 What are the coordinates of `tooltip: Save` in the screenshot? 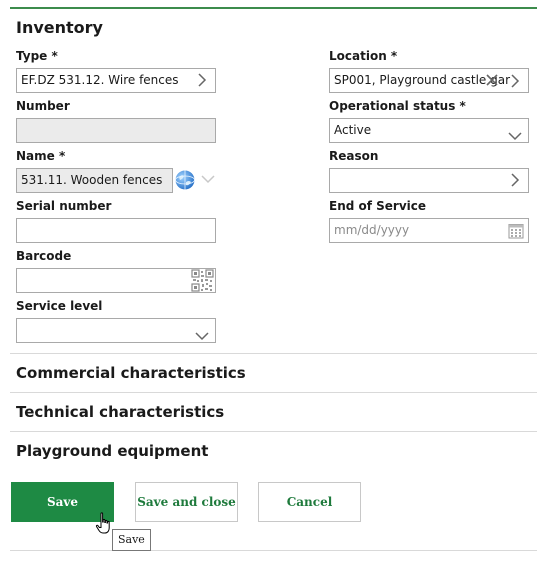 It's located at (131, 540).